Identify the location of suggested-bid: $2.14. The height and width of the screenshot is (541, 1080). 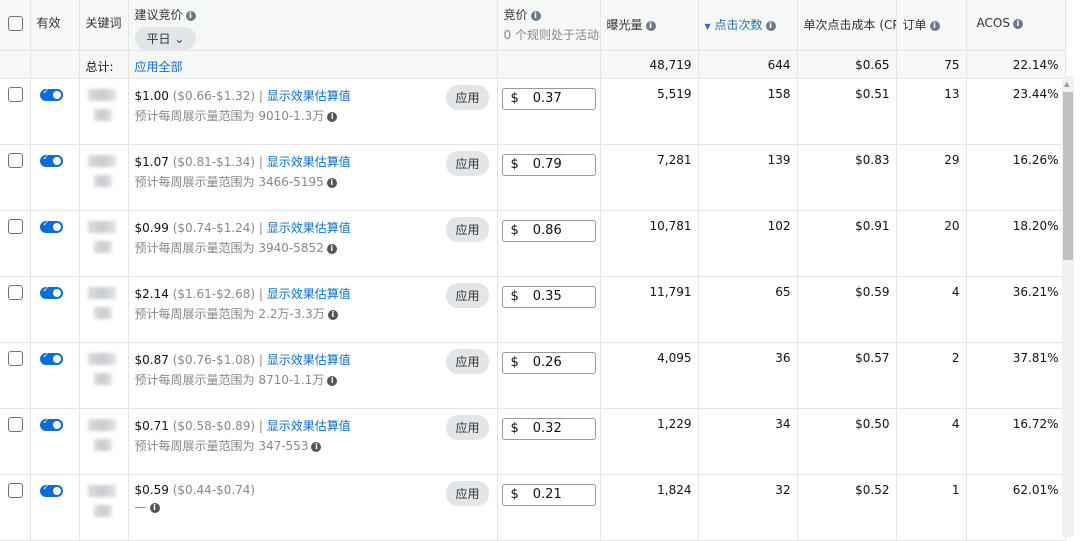
(151, 294).